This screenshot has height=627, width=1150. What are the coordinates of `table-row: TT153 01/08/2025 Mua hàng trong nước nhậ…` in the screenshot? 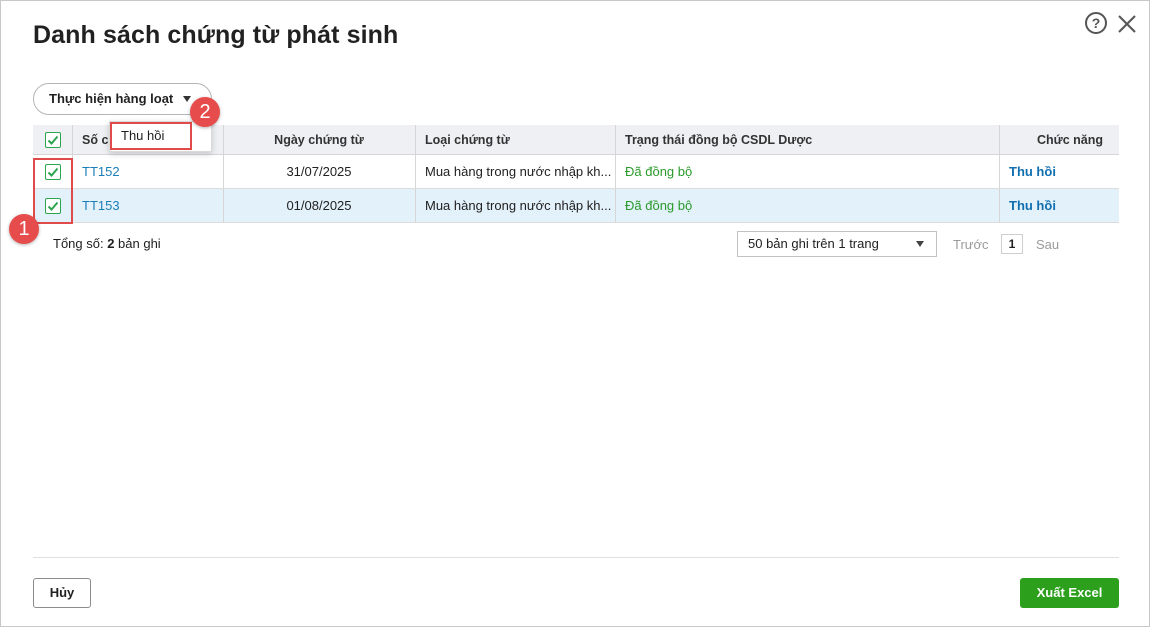 It's located at (576, 206).